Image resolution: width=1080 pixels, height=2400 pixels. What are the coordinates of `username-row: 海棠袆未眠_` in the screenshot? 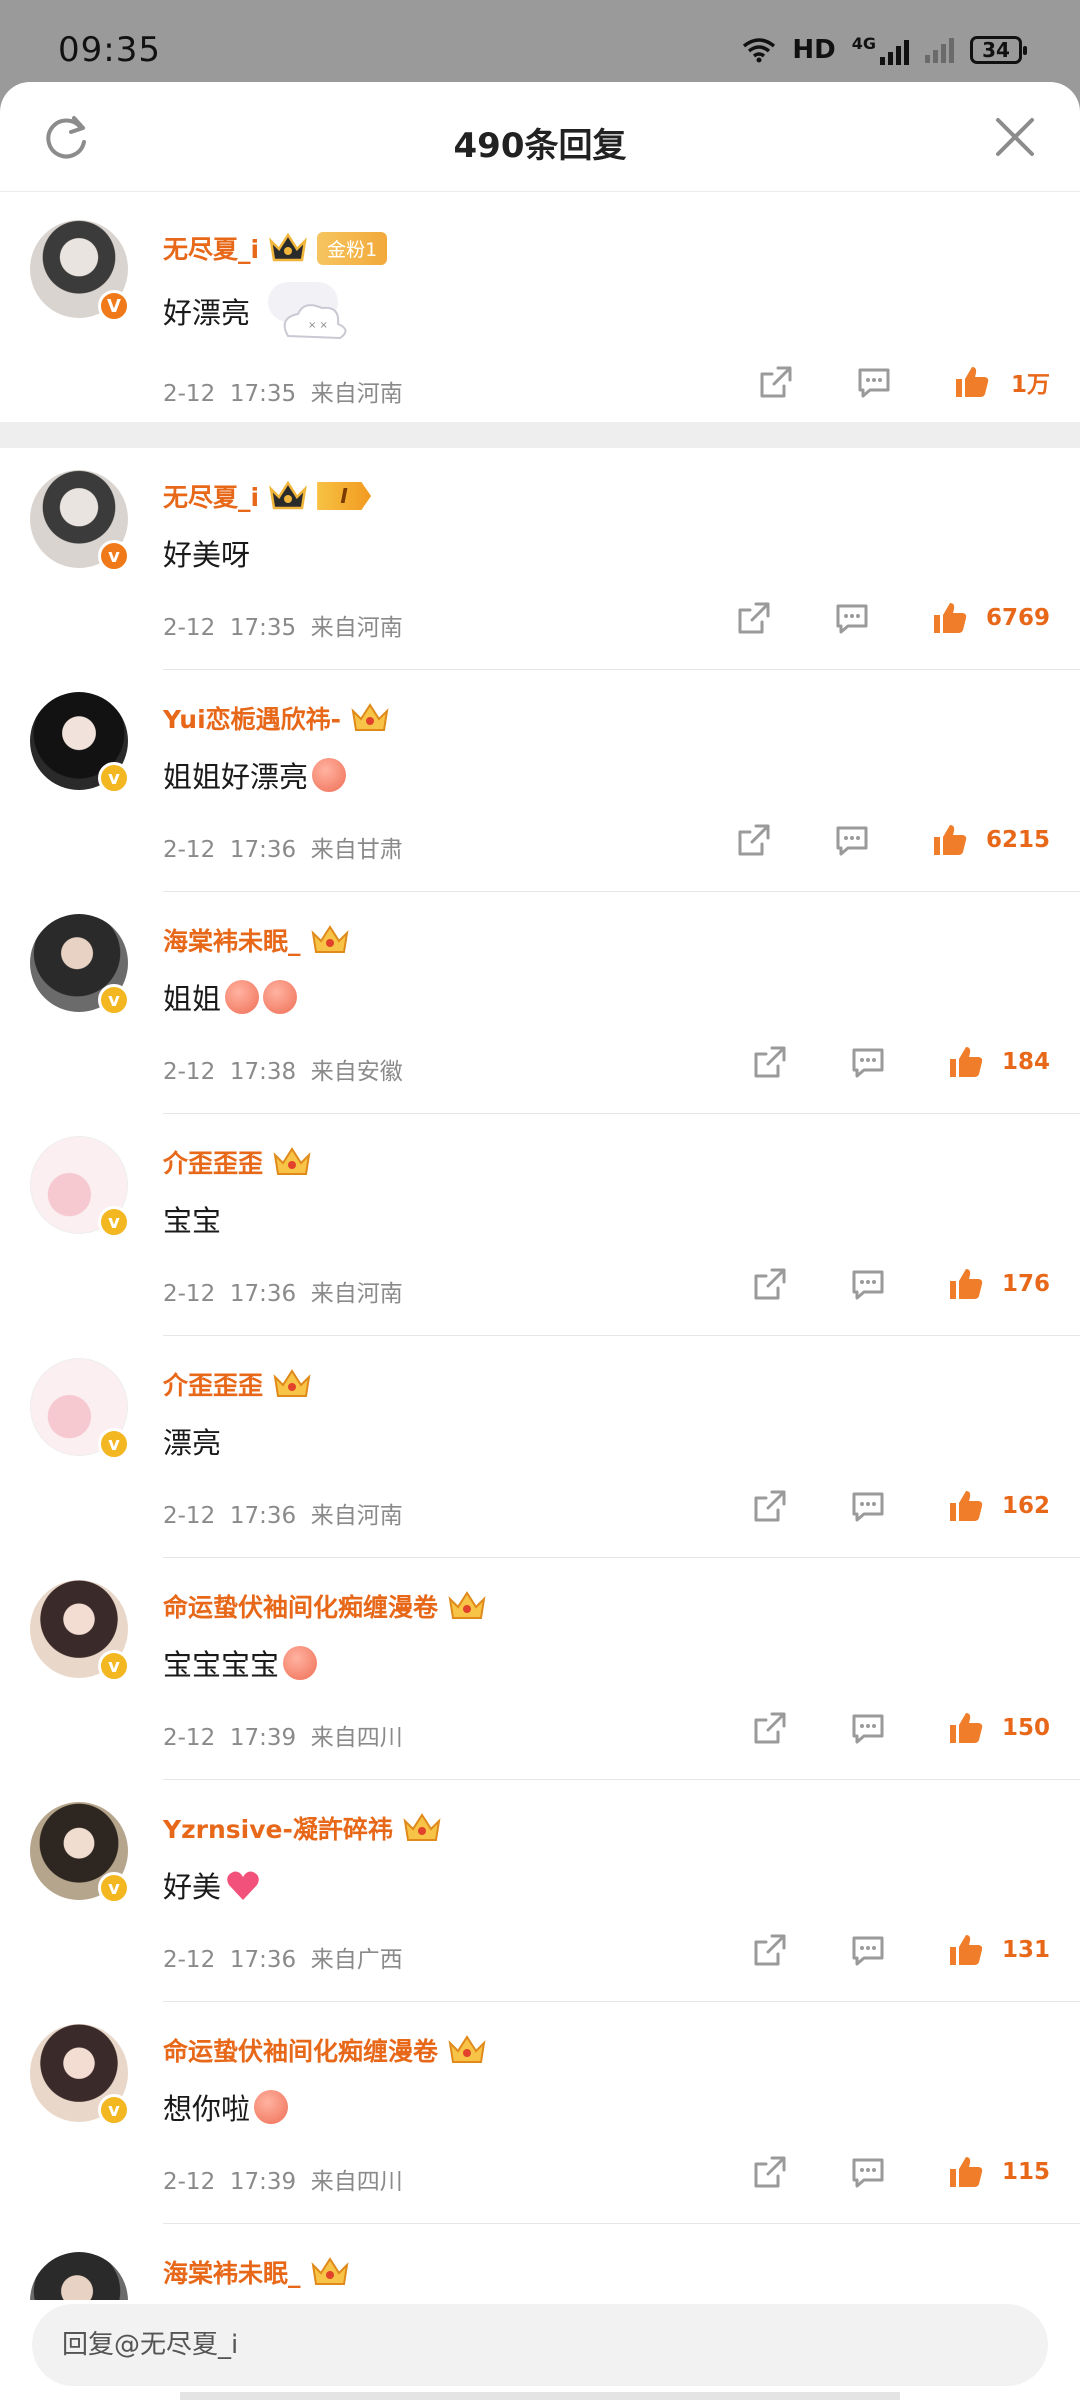 It's located at (257, 2272).